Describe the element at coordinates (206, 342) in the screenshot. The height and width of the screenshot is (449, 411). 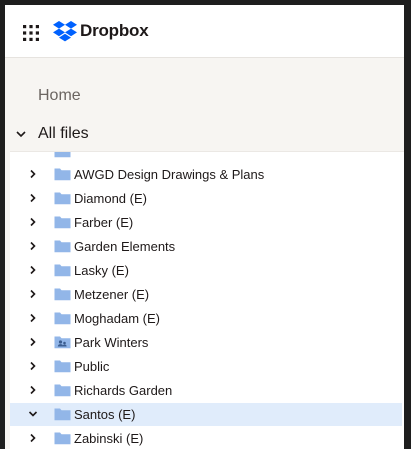
I see `tree-row: Park Winters` at that location.